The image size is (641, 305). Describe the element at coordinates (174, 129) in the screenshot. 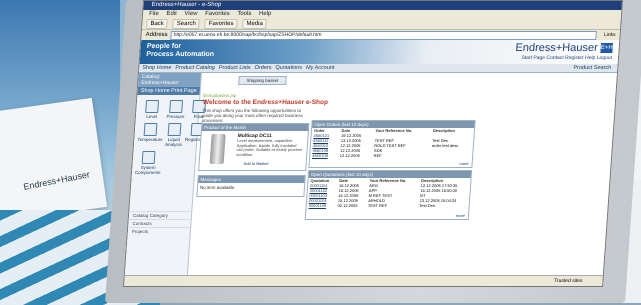

I see `liquid-analysis-icon` at that location.